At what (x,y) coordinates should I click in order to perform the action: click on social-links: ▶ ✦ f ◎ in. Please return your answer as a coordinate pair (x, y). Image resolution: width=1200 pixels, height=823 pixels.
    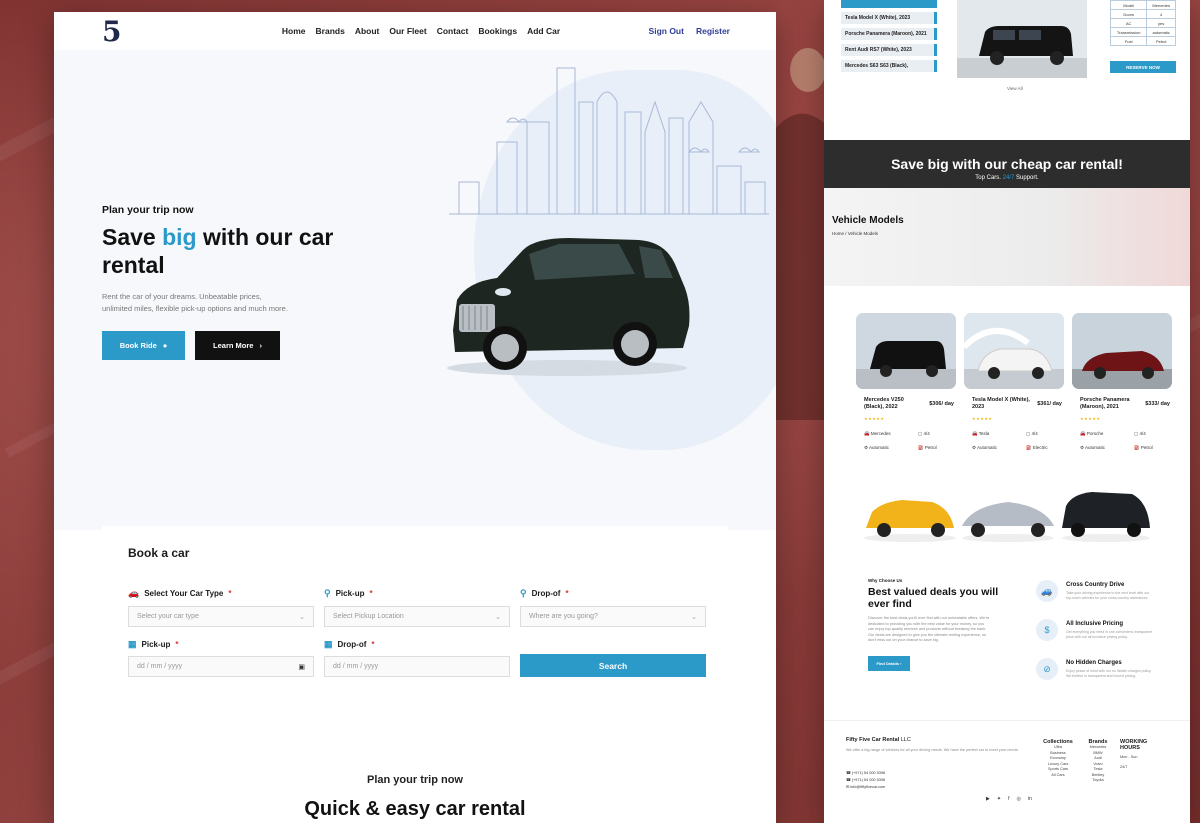
    Looking at the image, I should click on (1009, 799).